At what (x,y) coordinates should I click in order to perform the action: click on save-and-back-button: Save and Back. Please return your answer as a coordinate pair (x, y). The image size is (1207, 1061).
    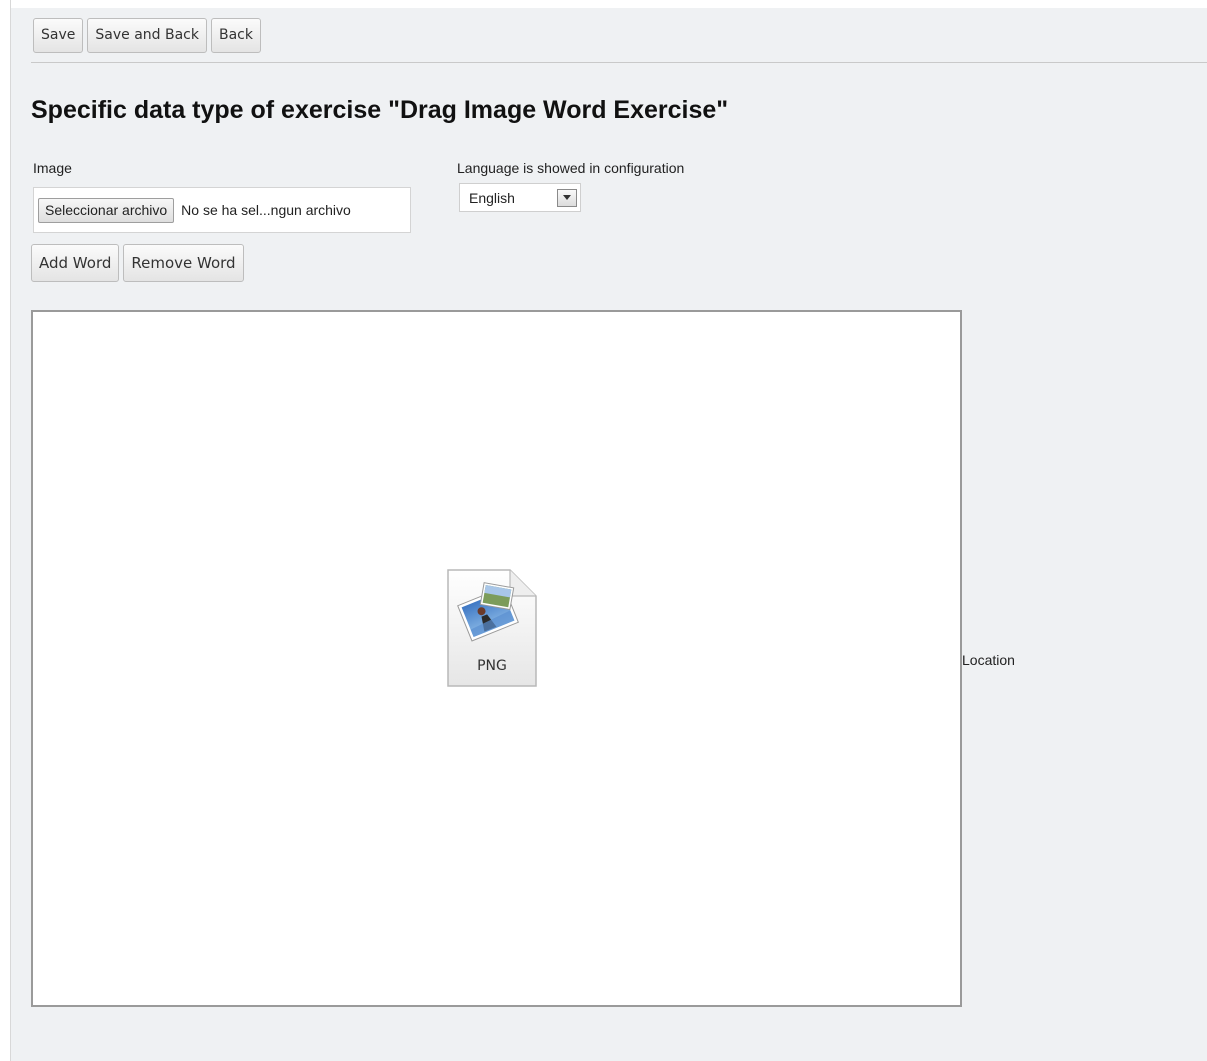
    Looking at the image, I should click on (147, 35).